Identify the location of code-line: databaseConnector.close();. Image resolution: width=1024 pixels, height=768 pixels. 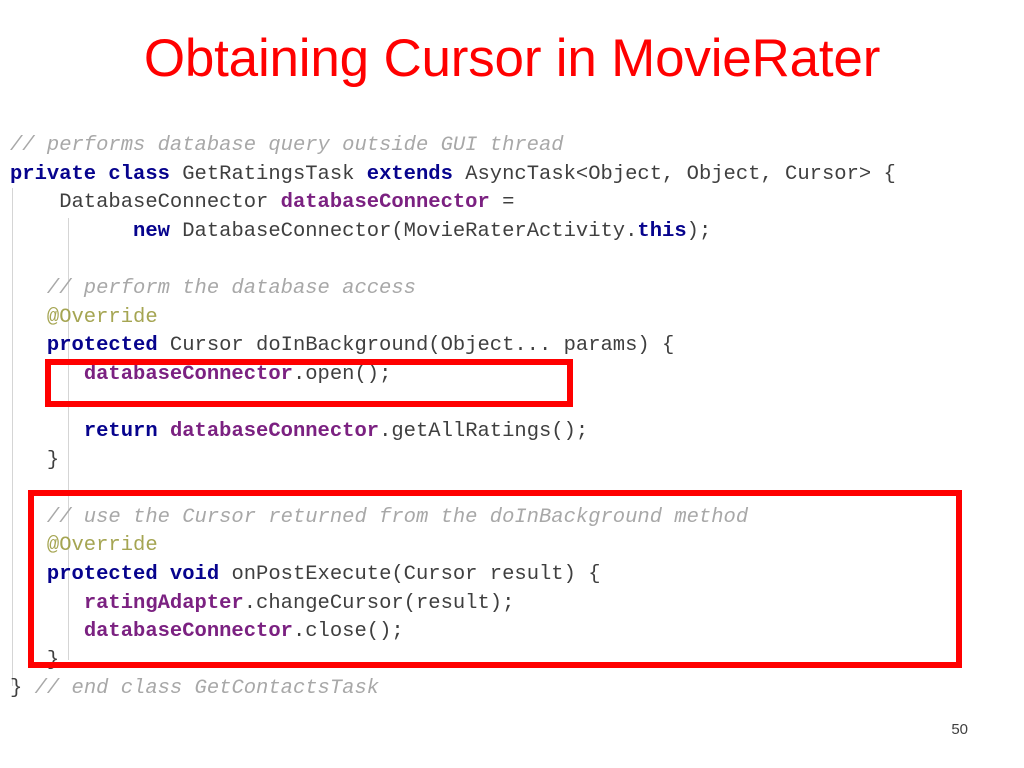
(517, 632).